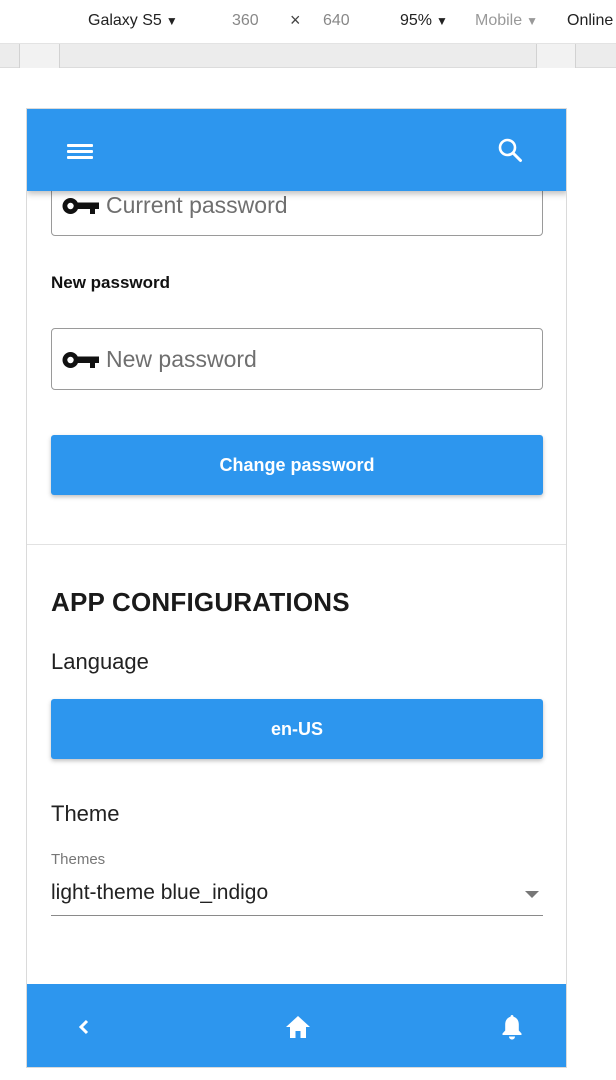  I want to click on home-icon, so click(298, 1027).